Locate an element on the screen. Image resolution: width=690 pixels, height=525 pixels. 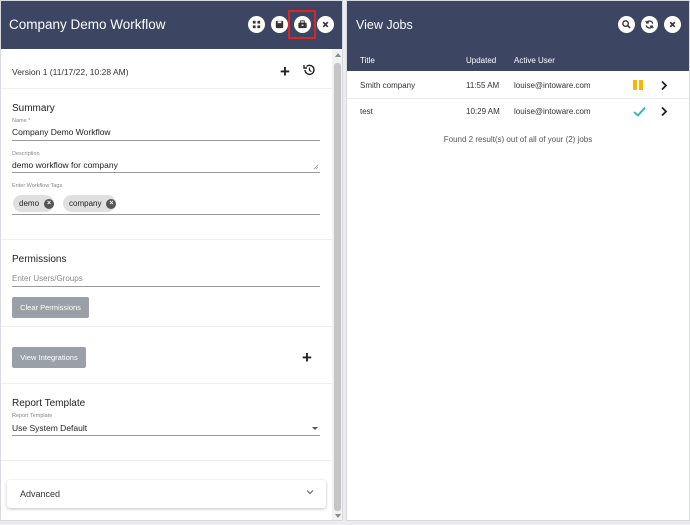
scrollbar is located at coordinates (337, 284).